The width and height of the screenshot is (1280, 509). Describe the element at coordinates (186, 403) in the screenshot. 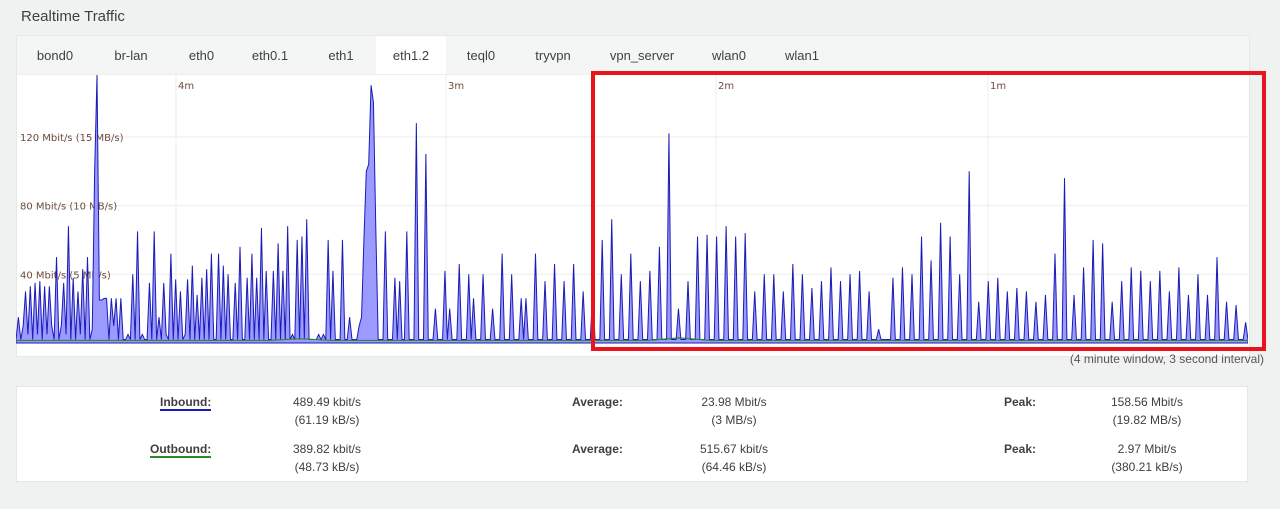

I see `inbound-label: Inbound:` at that location.